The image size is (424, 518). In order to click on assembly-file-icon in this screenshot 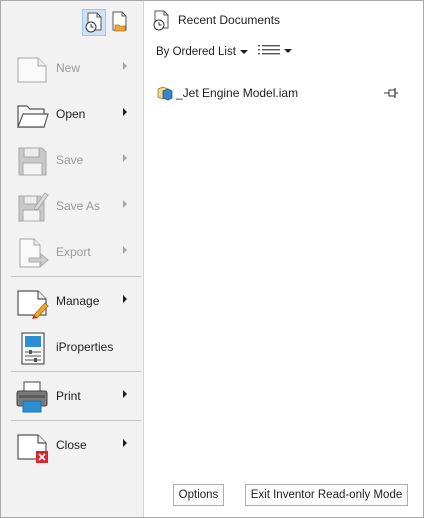, I will do `click(165, 93)`.